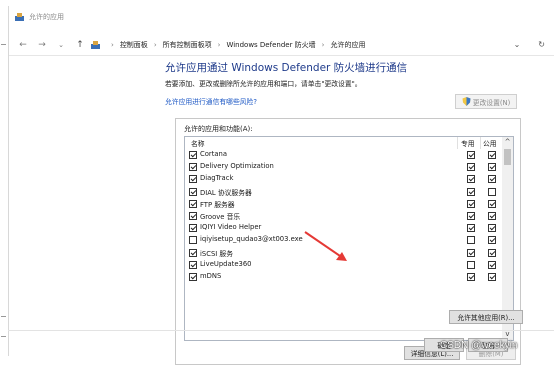 This screenshot has height=365, width=554. I want to click on uac-shield-icon, so click(466, 101).